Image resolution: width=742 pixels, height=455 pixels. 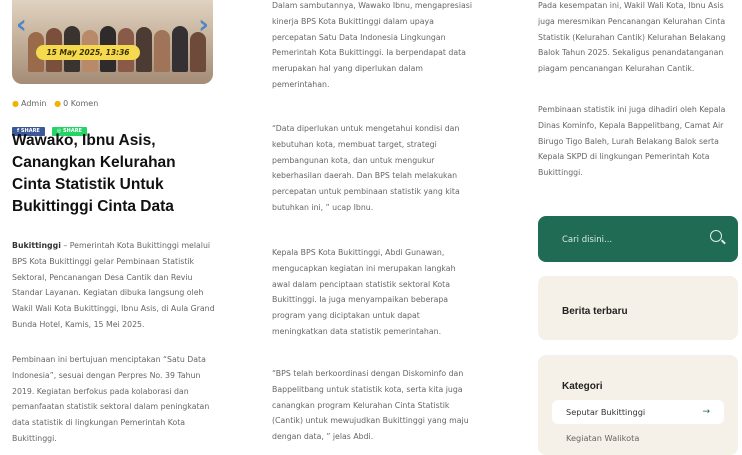 I want to click on arrow-right-icon: →, so click(x=706, y=412).